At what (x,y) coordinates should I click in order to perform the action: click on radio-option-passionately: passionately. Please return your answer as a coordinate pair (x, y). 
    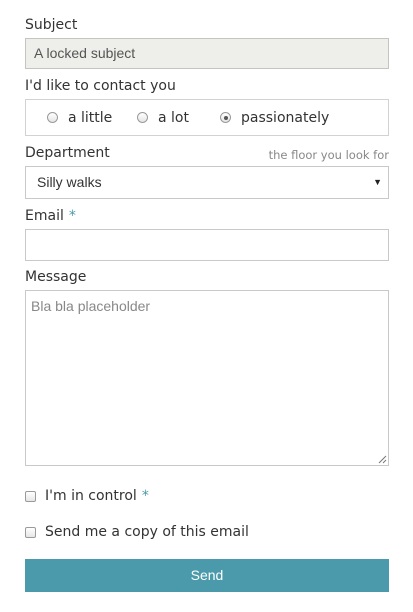
    Looking at the image, I should click on (274, 117).